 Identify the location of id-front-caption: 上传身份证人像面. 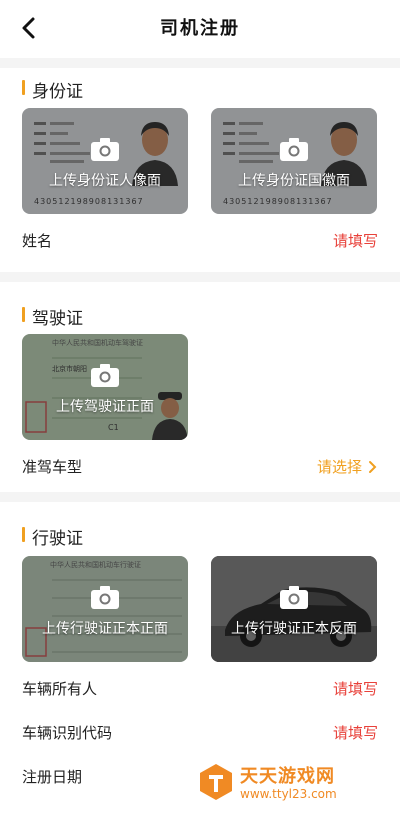
(105, 181).